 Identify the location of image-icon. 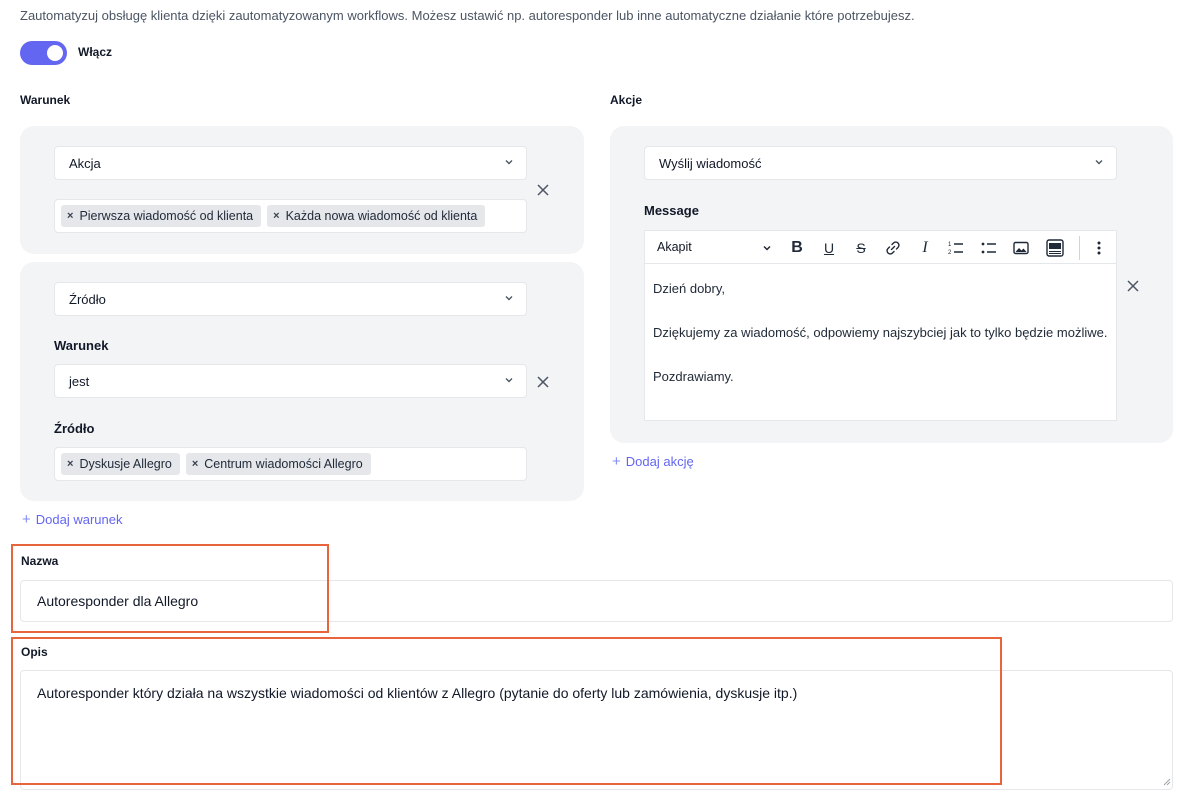
(1021, 248).